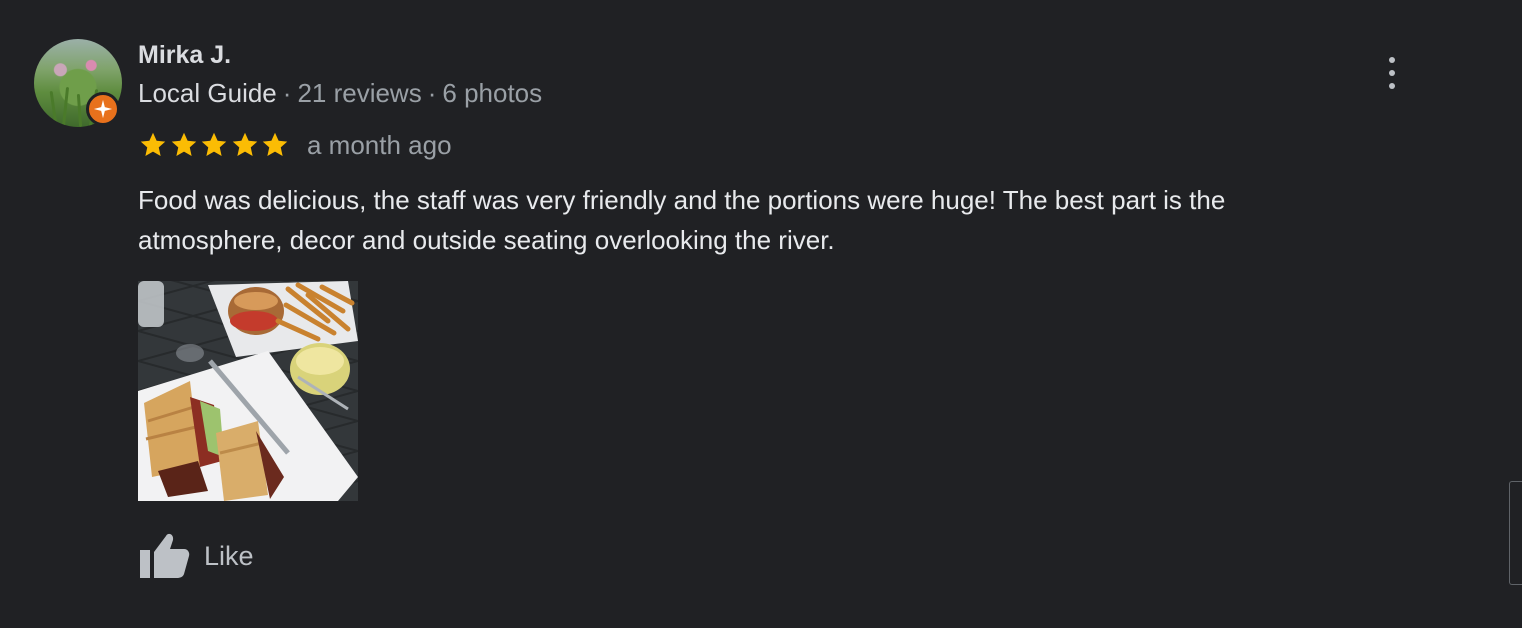 The height and width of the screenshot is (628, 1522). What do you see at coordinates (1515, 533) in the screenshot?
I see `scrollbar-track` at bounding box center [1515, 533].